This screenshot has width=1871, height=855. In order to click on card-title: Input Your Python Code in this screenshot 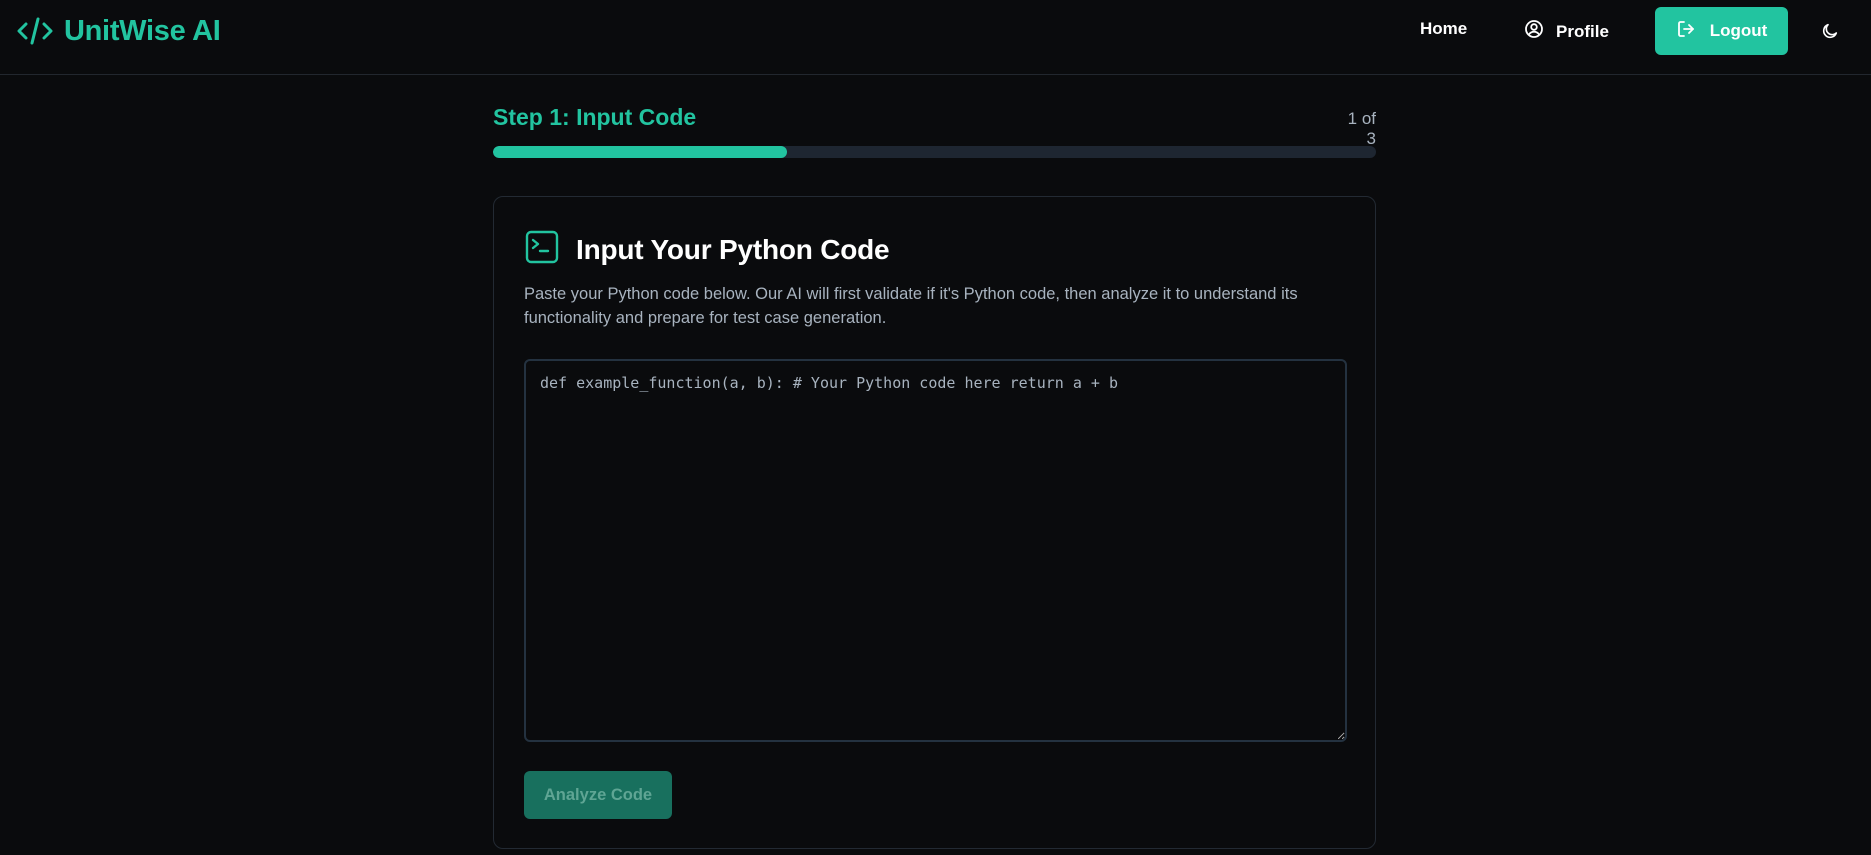, I will do `click(733, 249)`.